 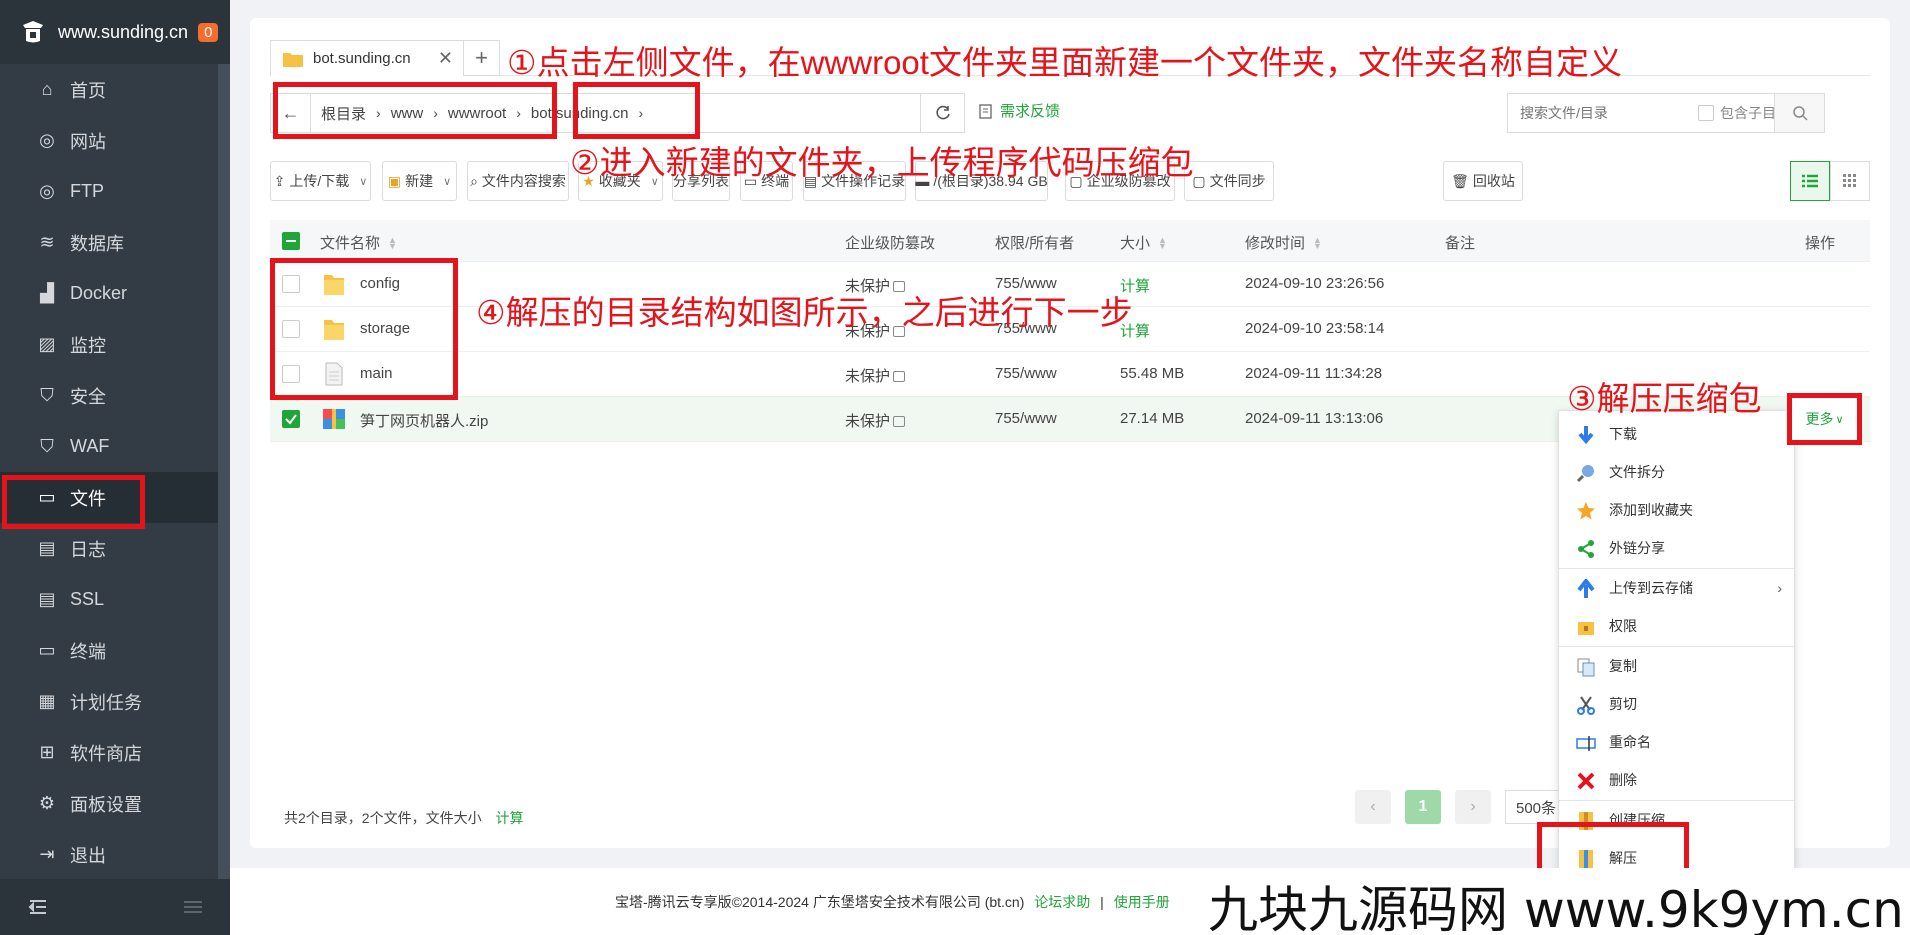 I want to click on refresh-button, so click(x=942, y=113).